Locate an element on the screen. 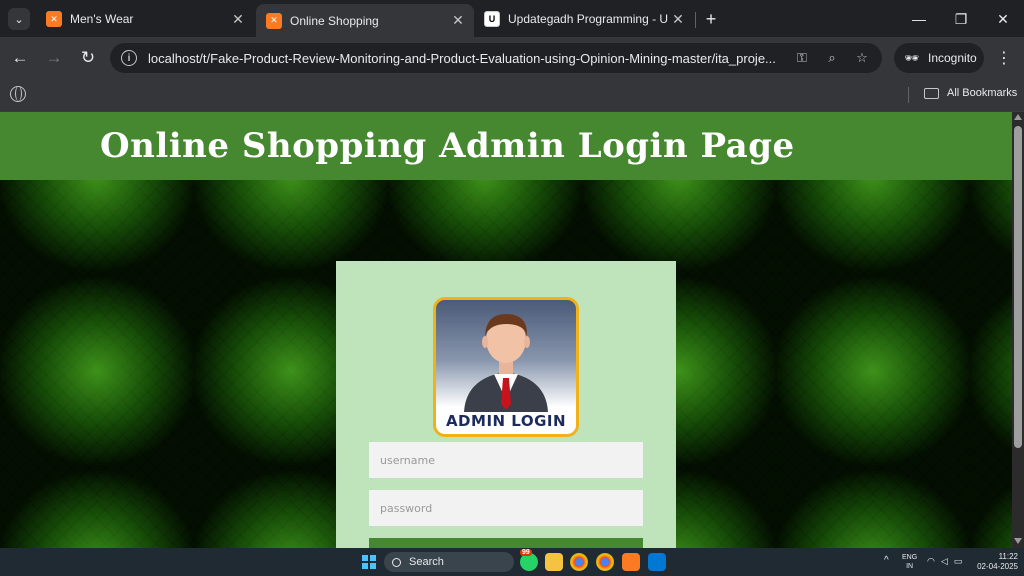  page-scrollbar is located at coordinates (1018, 330).